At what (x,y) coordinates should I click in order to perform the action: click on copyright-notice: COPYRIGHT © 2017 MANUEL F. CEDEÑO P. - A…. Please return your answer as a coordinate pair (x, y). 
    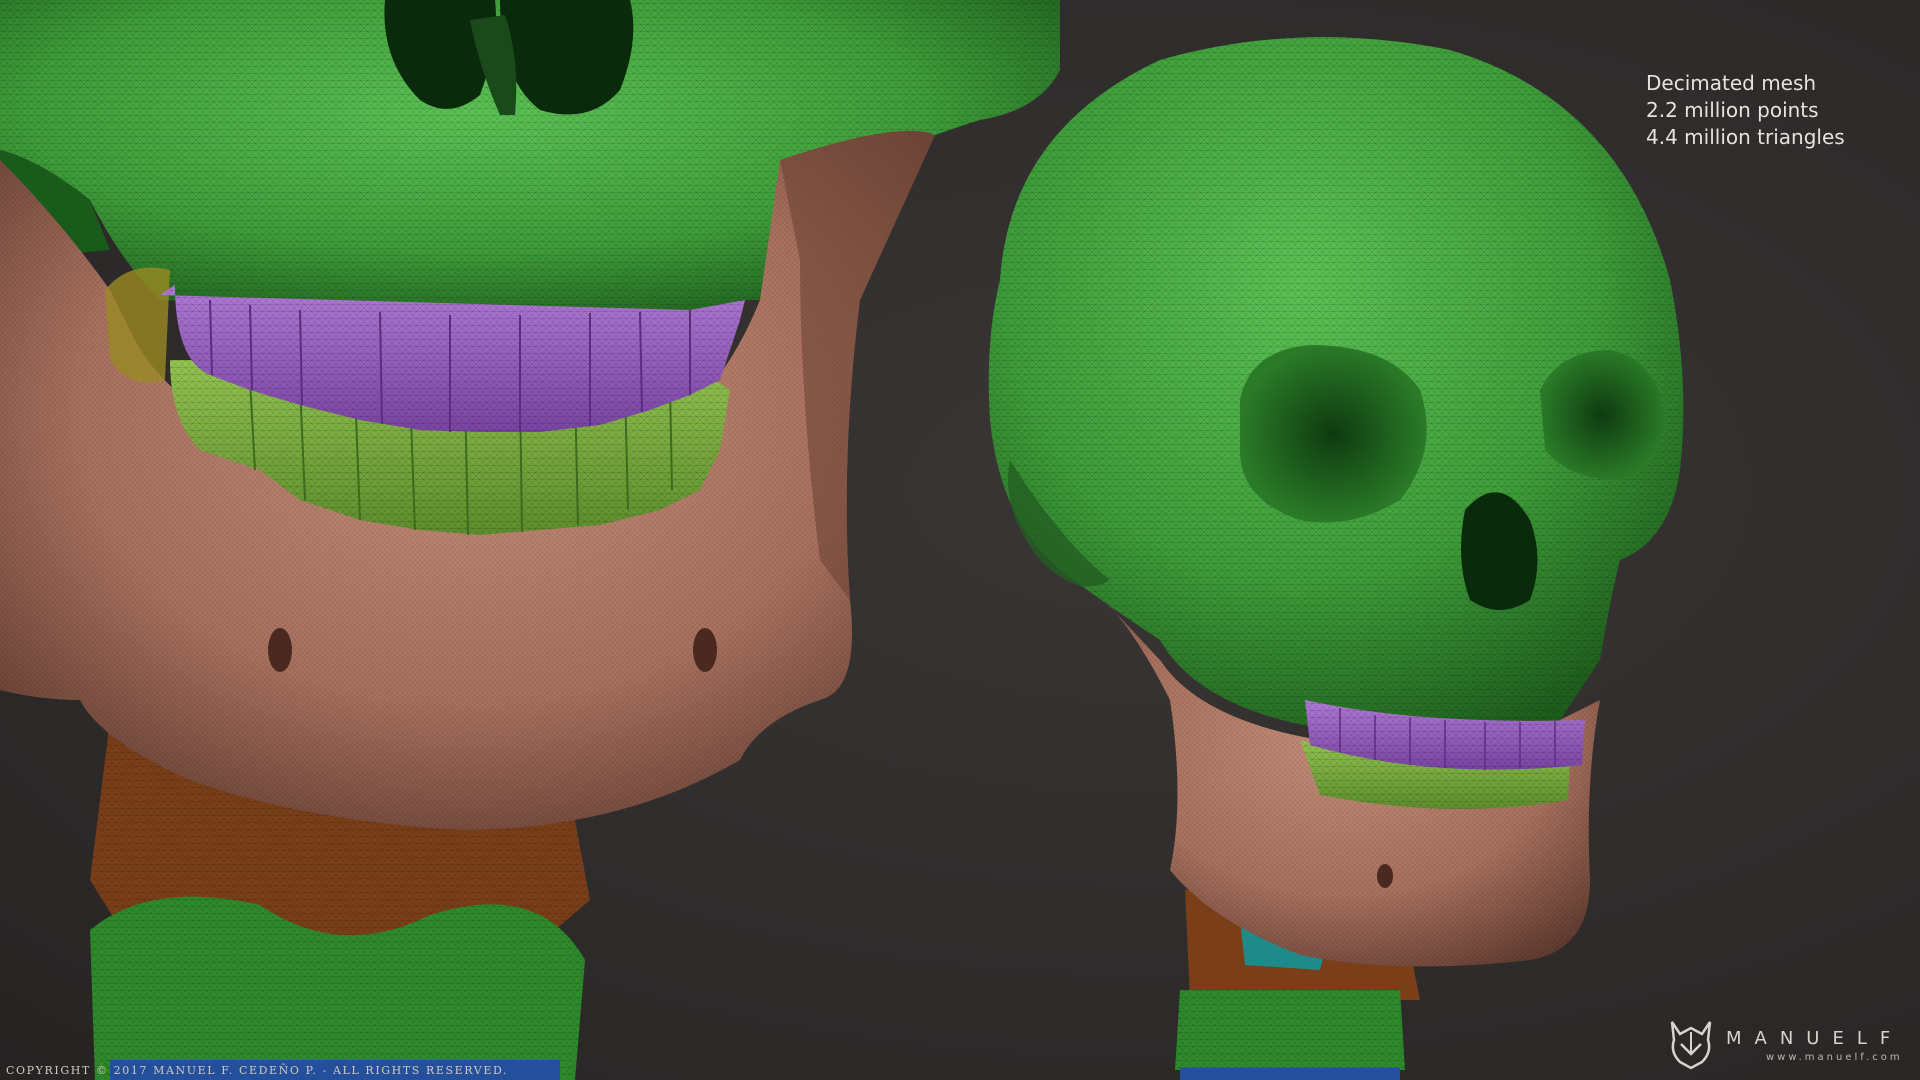
    Looking at the image, I should click on (257, 1070).